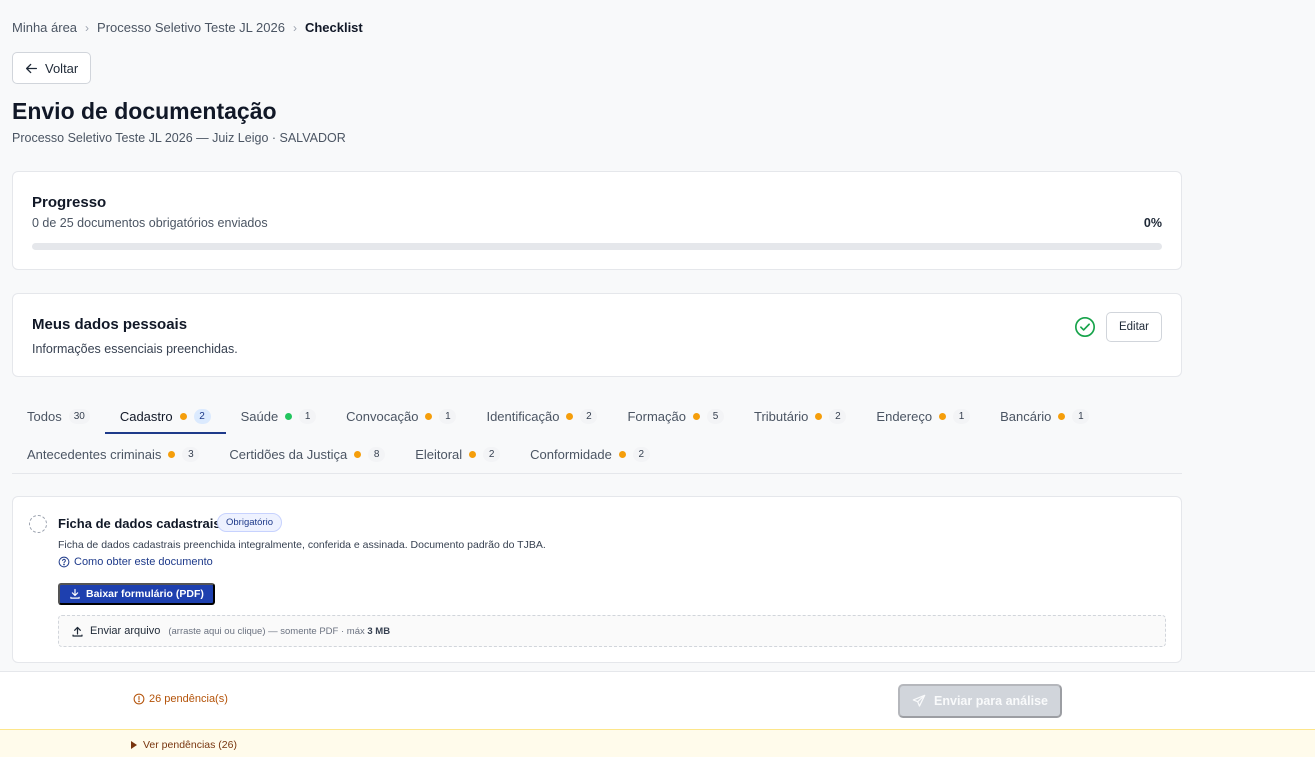 Image resolution: width=1315 pixels, height=757 pixels. I want to click on download-form-label: Baixar formulário (PDF), so click(145, 594).